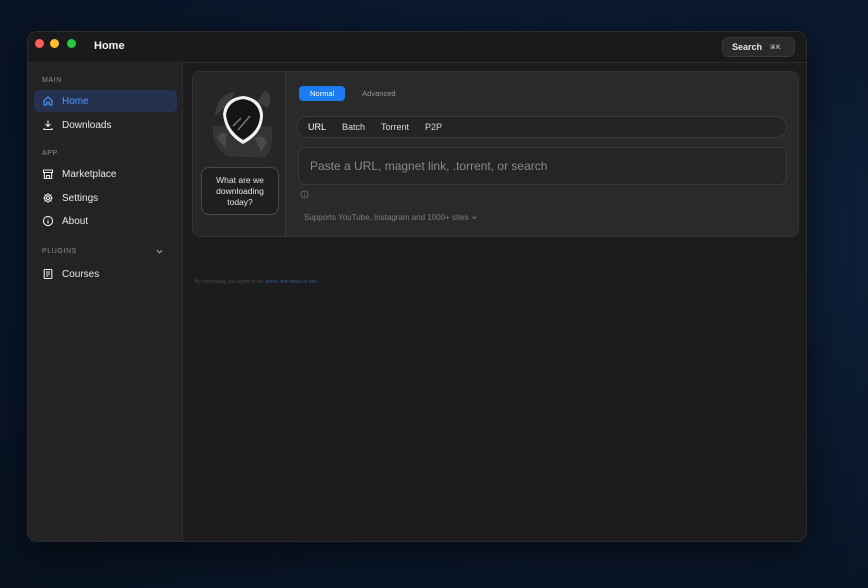  I want to click on title-bar: Home Search ⌘K, so click(417, 47).